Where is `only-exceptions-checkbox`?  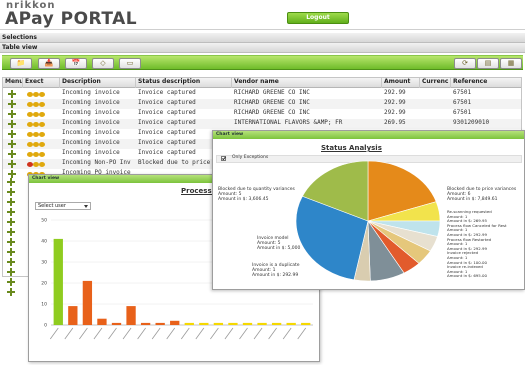 only-exceptions-checkbox is located at coordinates (223, 158).